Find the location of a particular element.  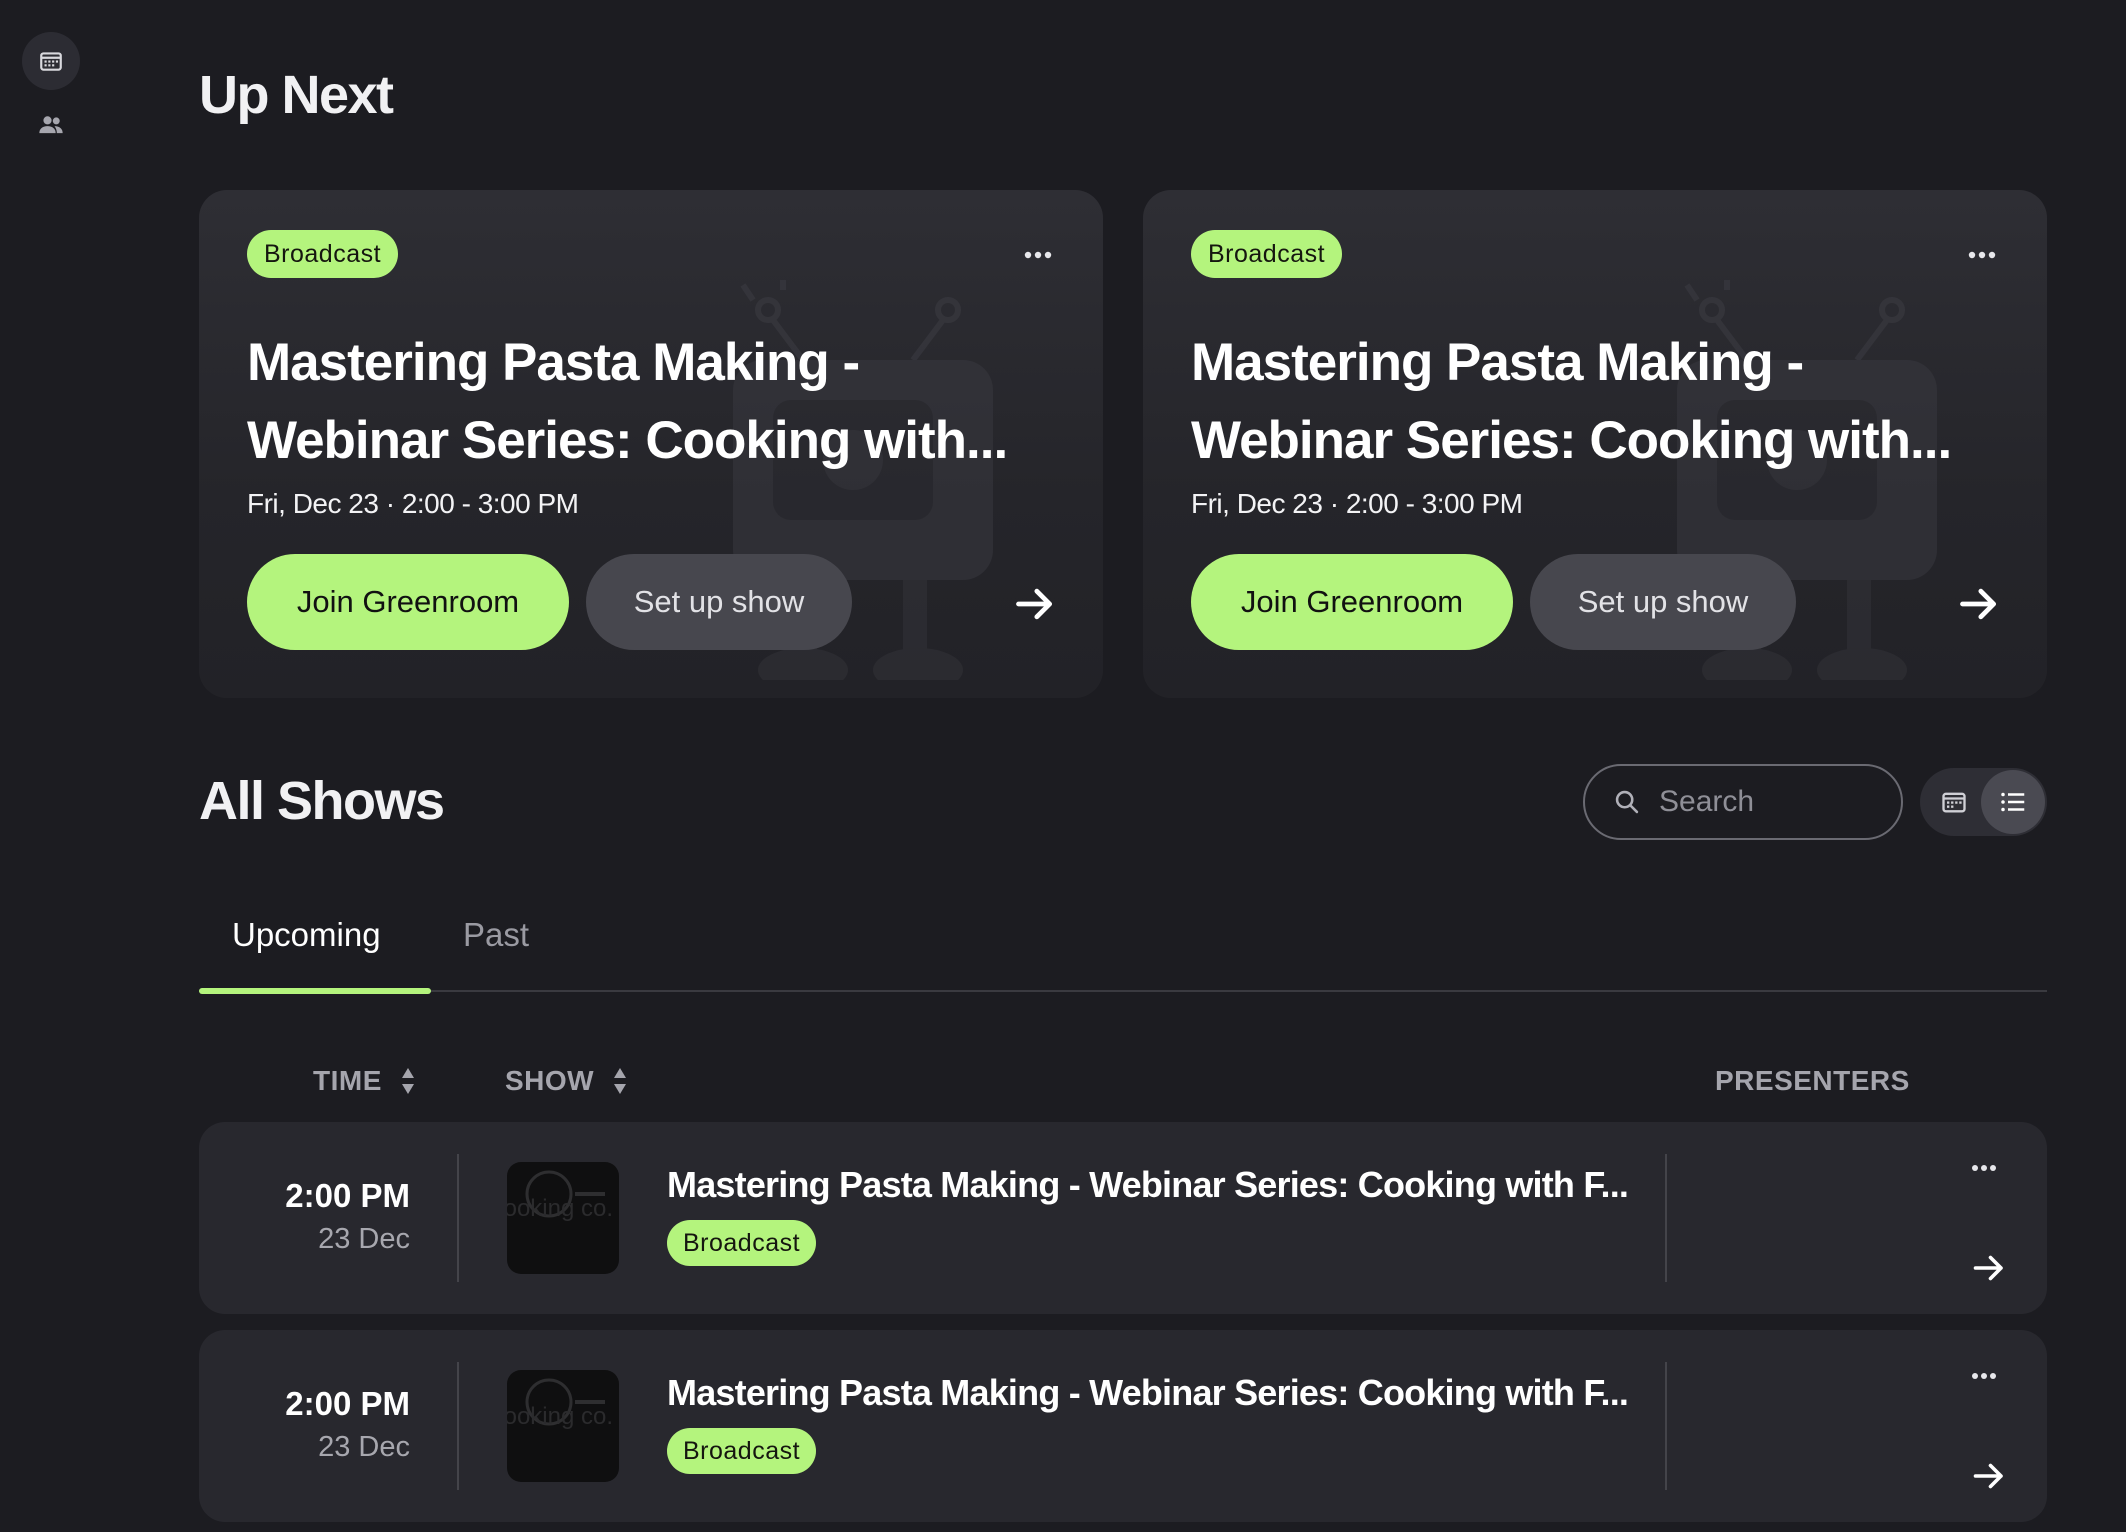

column-presenters-label: PRESENTERS is located at coordinates (1812, 1080).